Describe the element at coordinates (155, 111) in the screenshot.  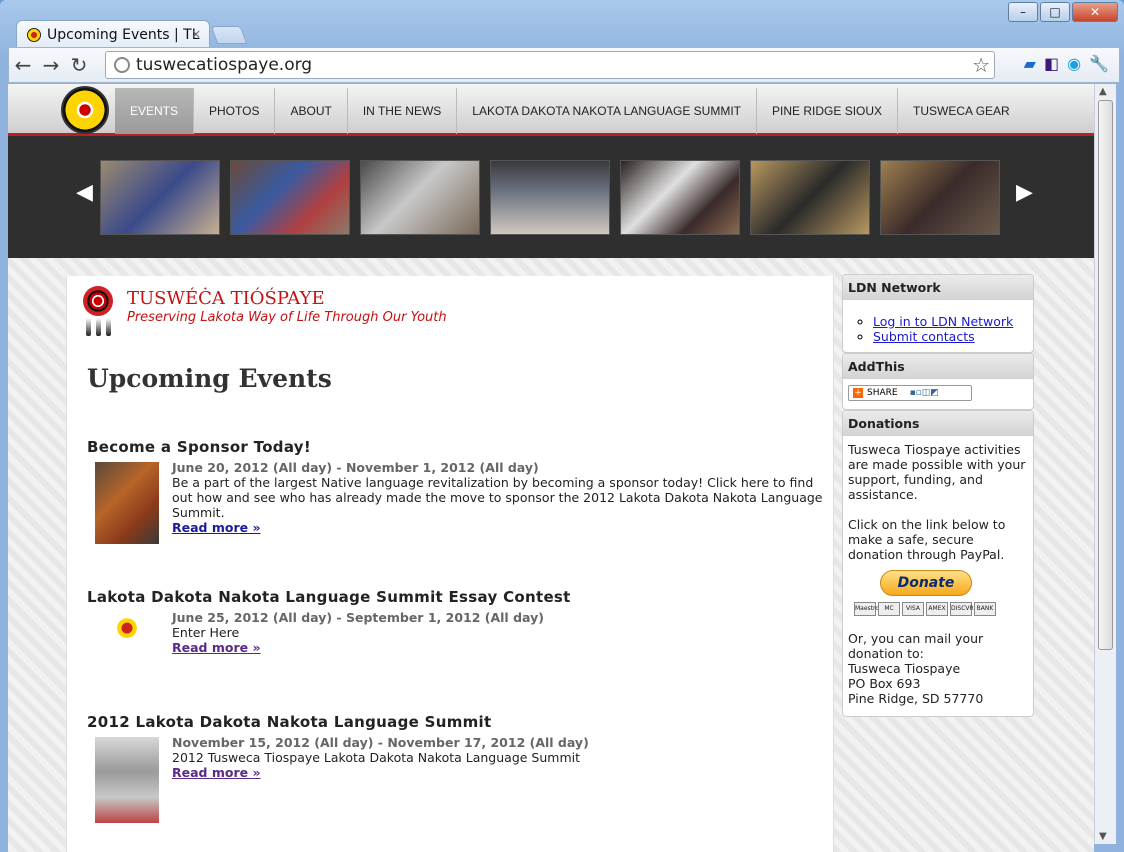
I see `nav-events: EVENTS` at that location.